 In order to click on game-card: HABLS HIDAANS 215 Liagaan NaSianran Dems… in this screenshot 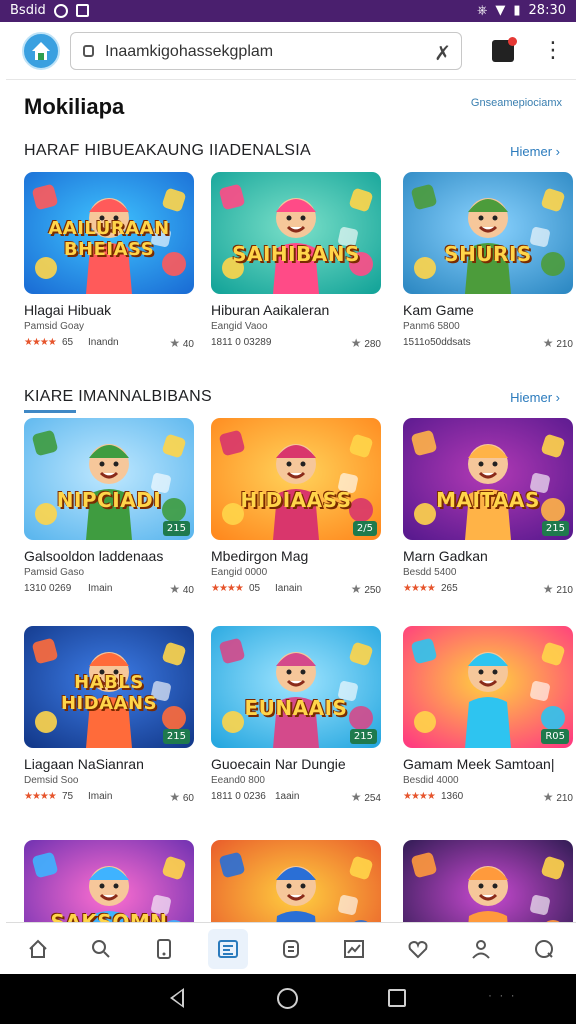, I will do `click(109, 715)`.